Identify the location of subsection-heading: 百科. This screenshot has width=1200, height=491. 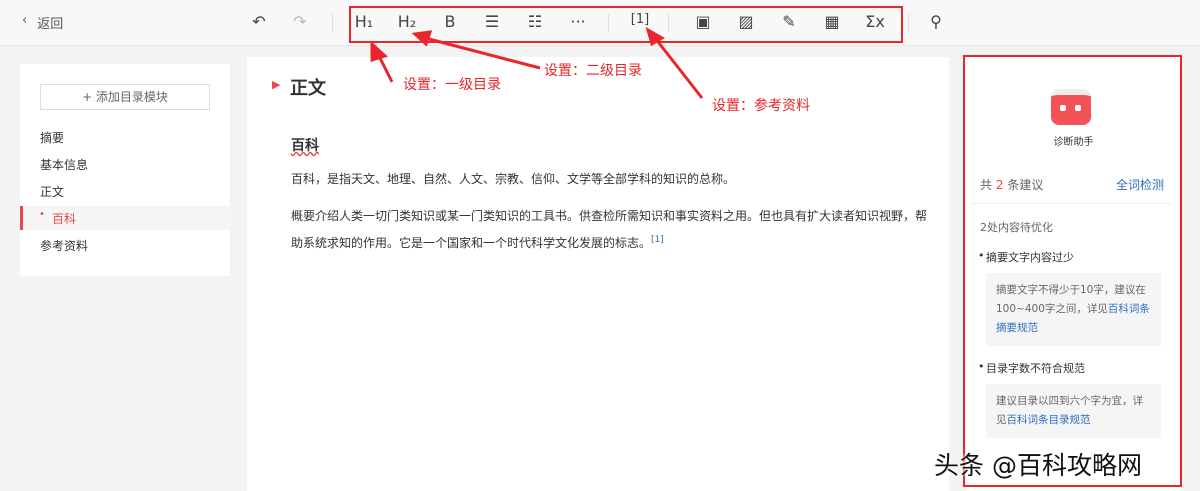
(305, 145).